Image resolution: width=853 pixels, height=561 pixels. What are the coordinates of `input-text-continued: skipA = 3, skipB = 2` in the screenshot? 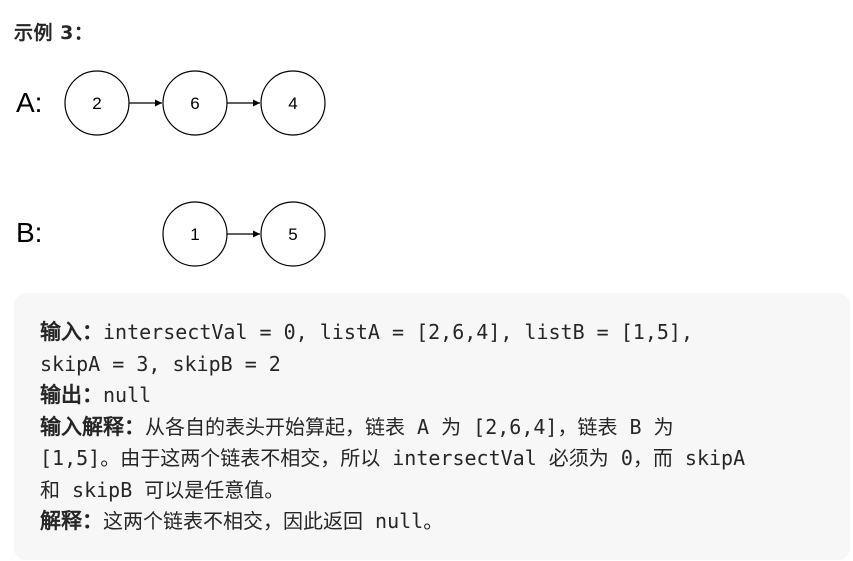 It's located at (160, 363).